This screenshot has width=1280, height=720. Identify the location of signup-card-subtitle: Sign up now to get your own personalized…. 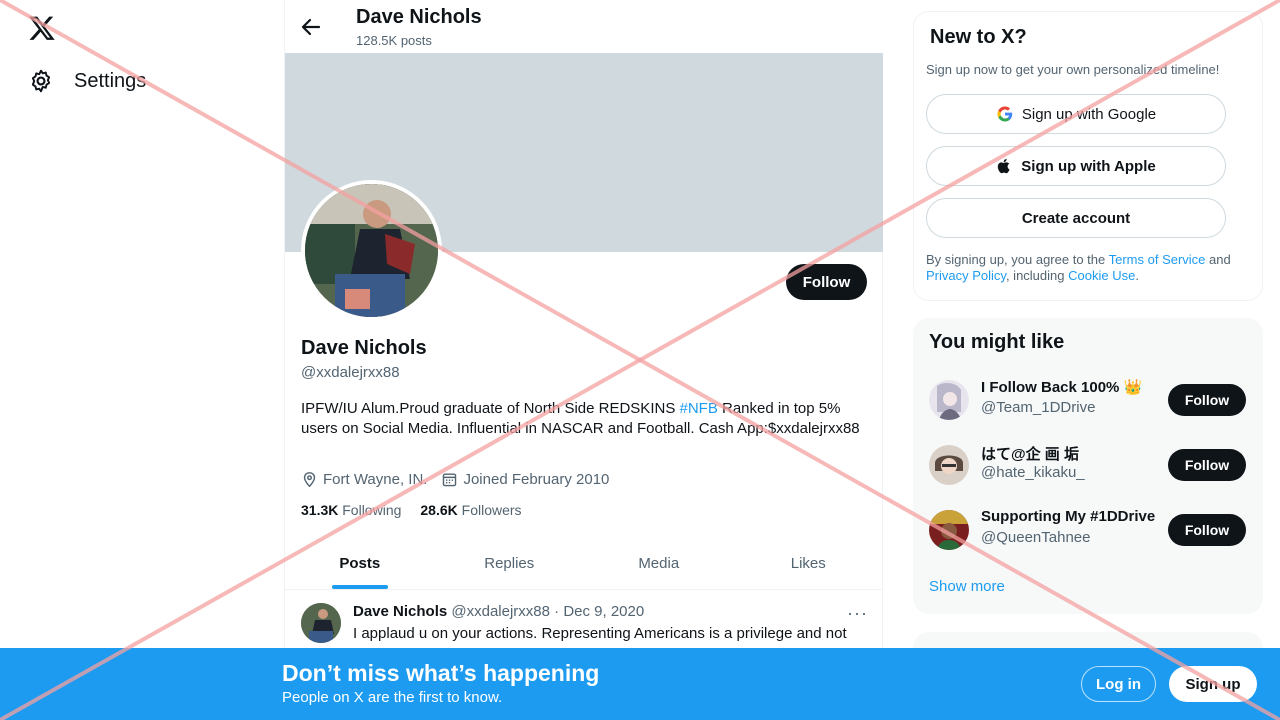
(1073, 69).